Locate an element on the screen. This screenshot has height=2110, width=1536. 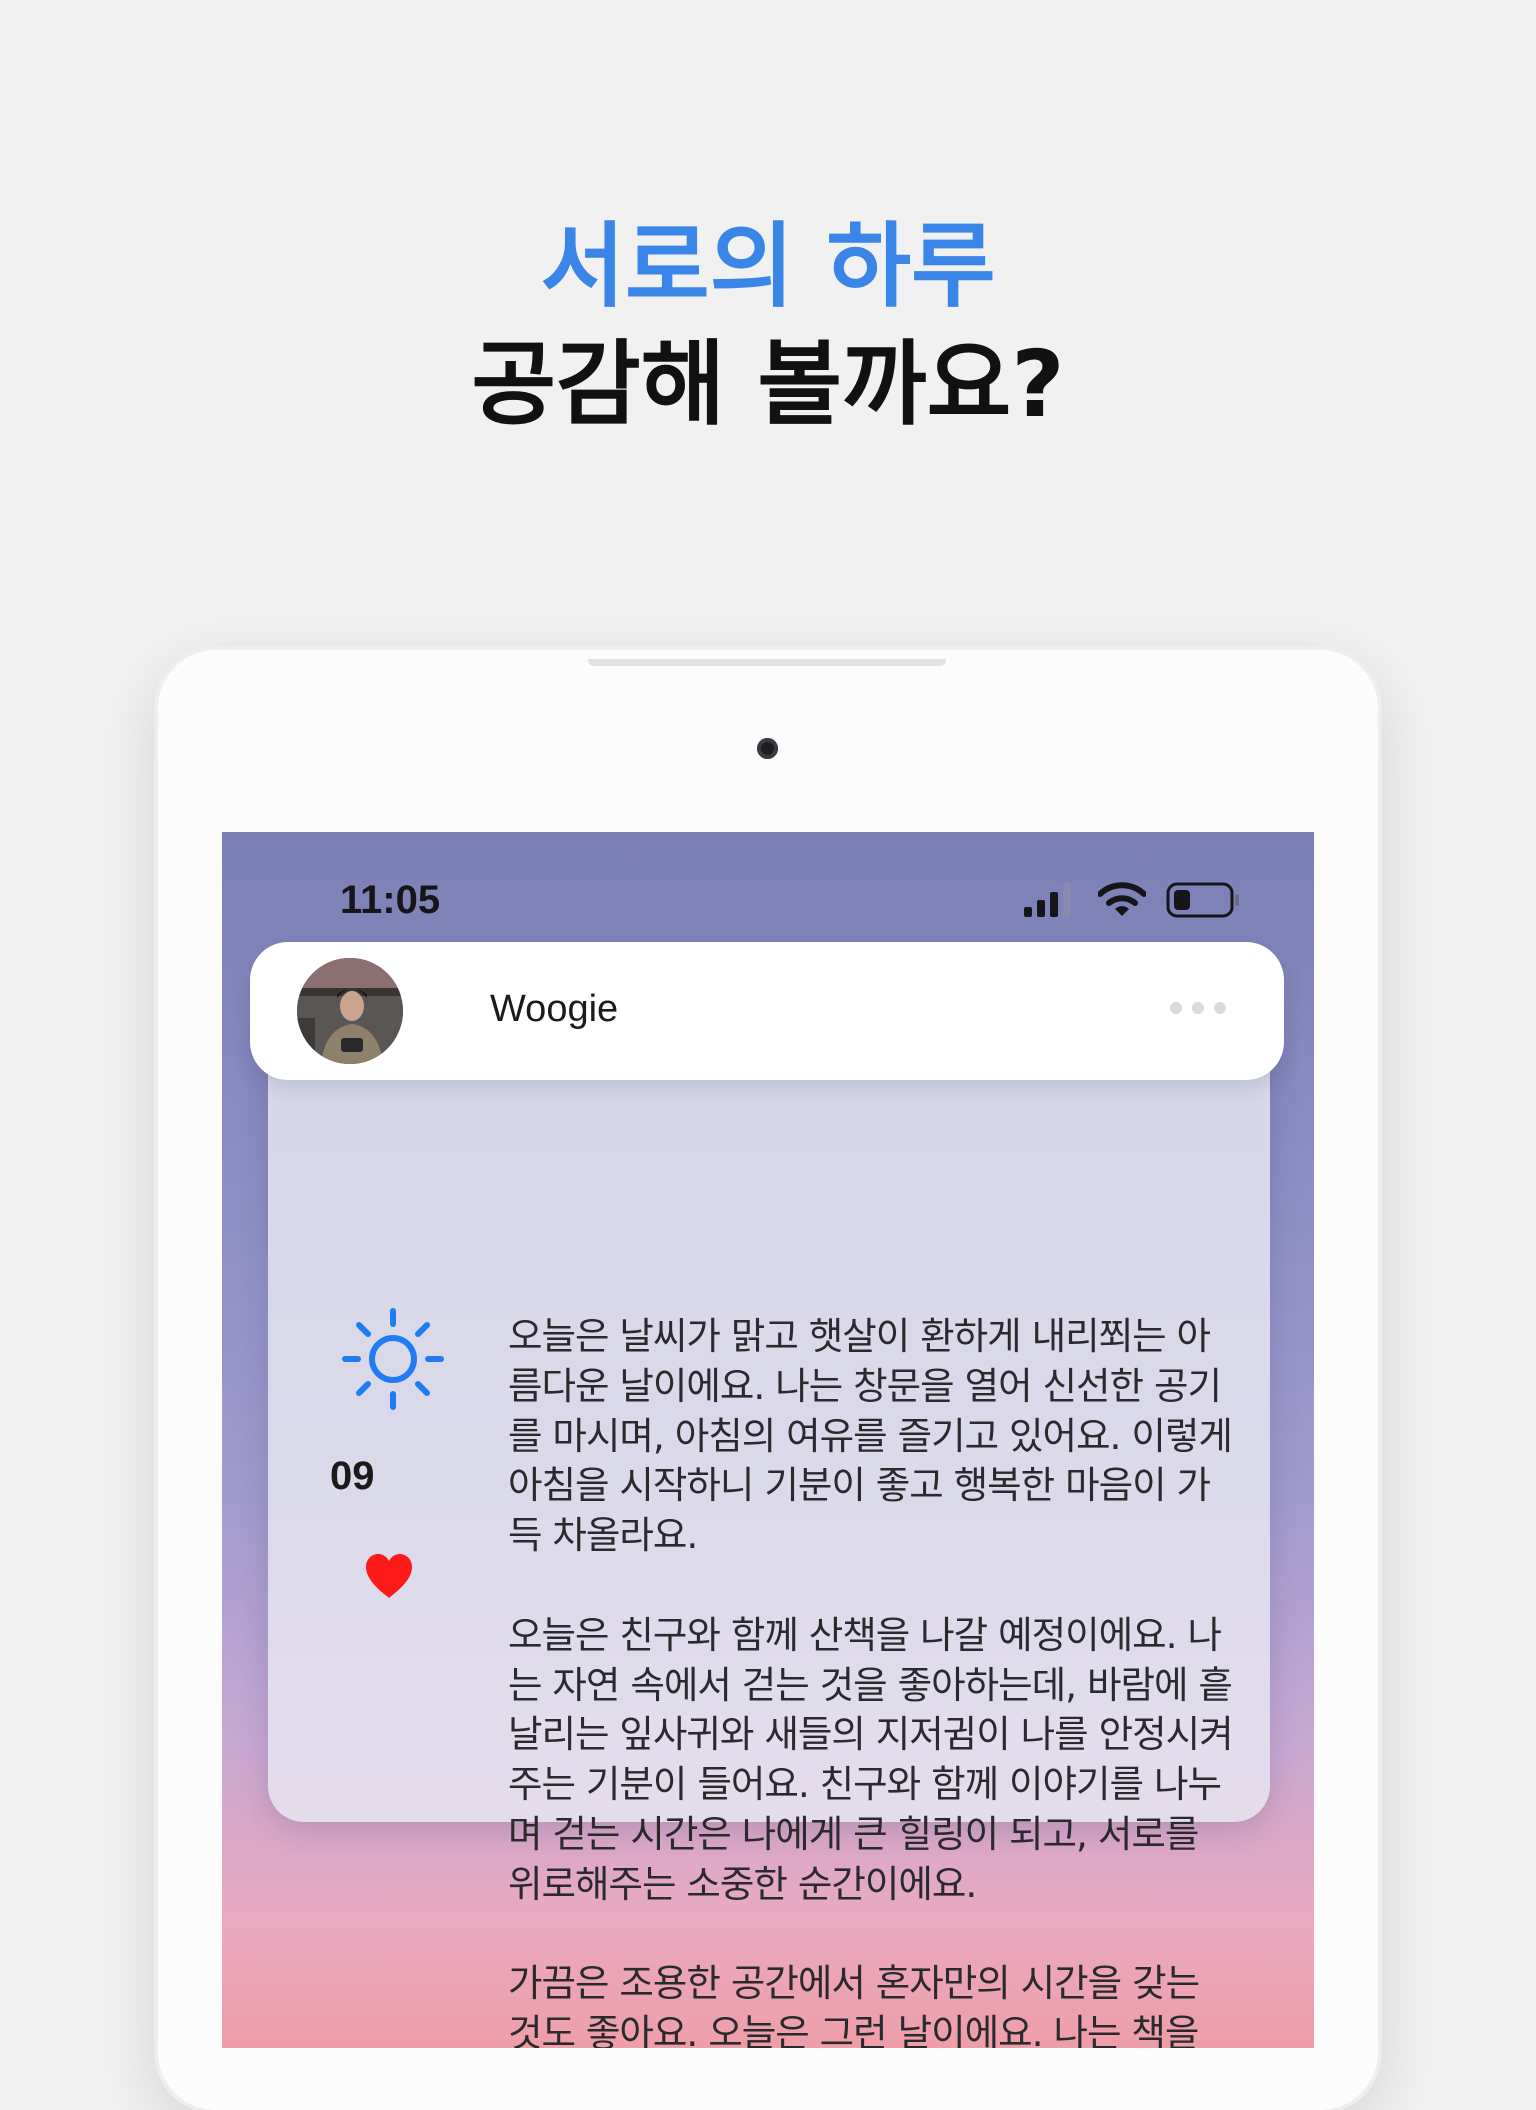
cellular-signal-icon is located at coordinates (1047, 900).